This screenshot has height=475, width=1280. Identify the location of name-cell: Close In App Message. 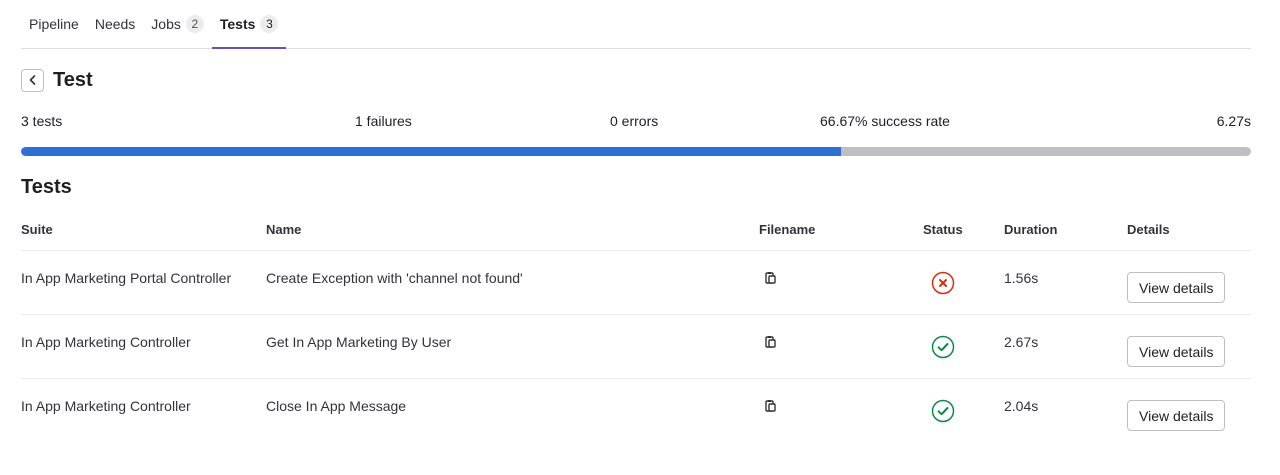
(336, 405).